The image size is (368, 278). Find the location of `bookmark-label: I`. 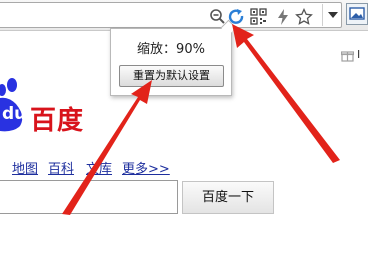

bookmark-label: I is located at coordinates (358, 54).